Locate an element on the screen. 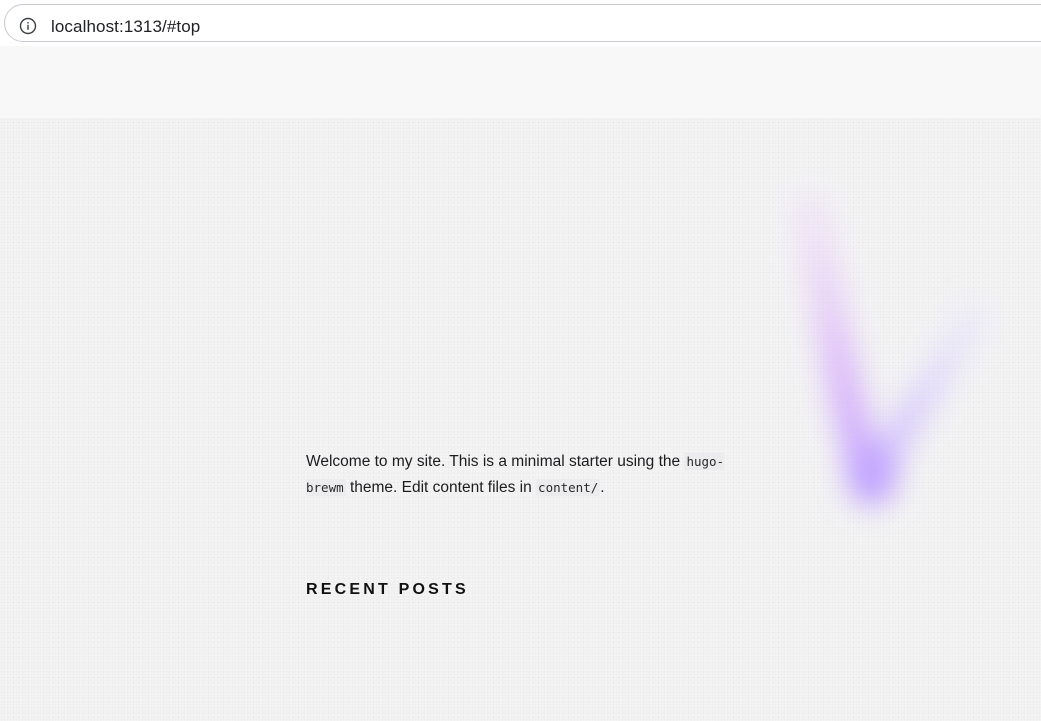 Image resolution: width=1041 pixels, height=721 pixels. content-dir-code: content/ is located at coordinates (568, 487).